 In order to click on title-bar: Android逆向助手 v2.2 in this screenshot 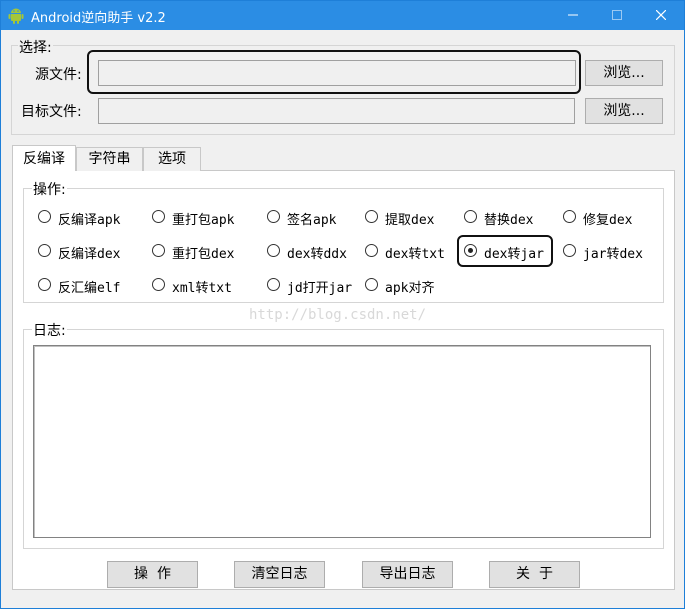, I will do `click(342, 15)`.